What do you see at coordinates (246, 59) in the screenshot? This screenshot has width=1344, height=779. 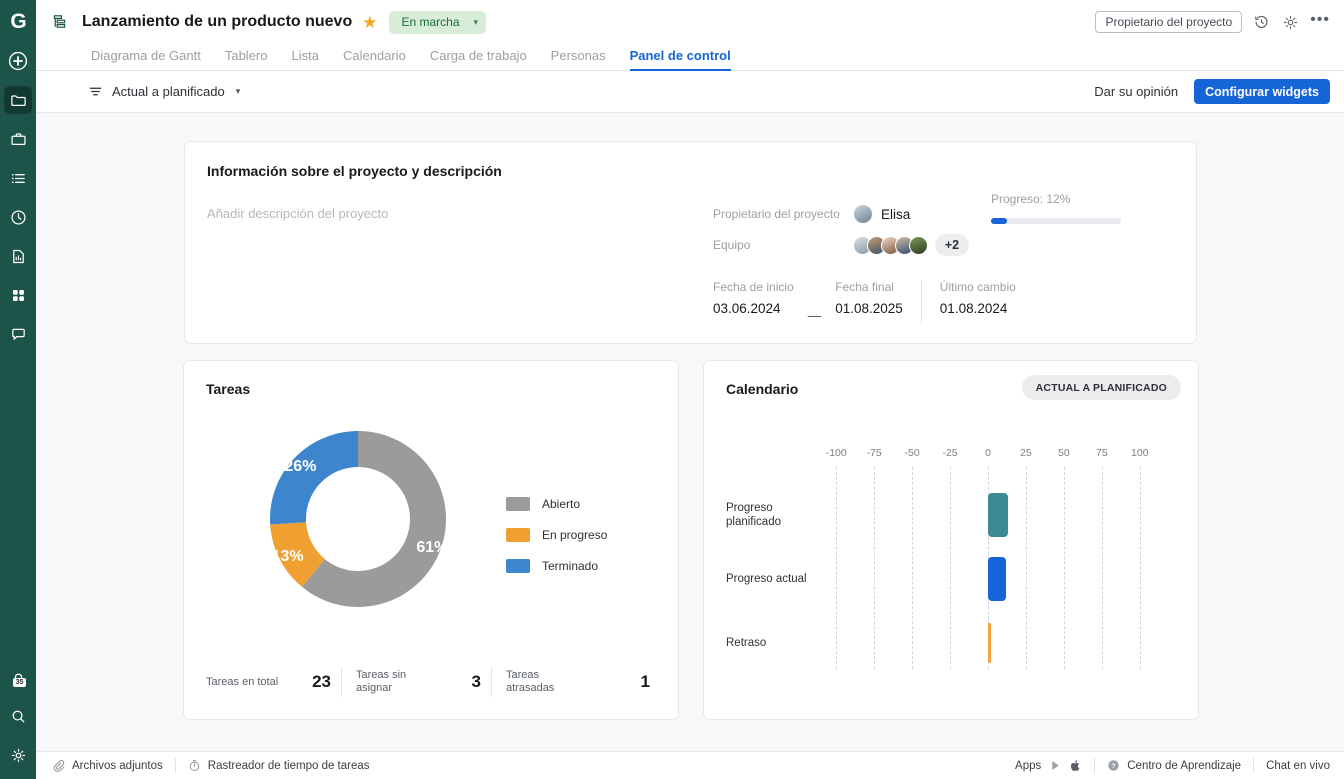 I see `tab-board: Tablero` at bounding box center [246, 59].